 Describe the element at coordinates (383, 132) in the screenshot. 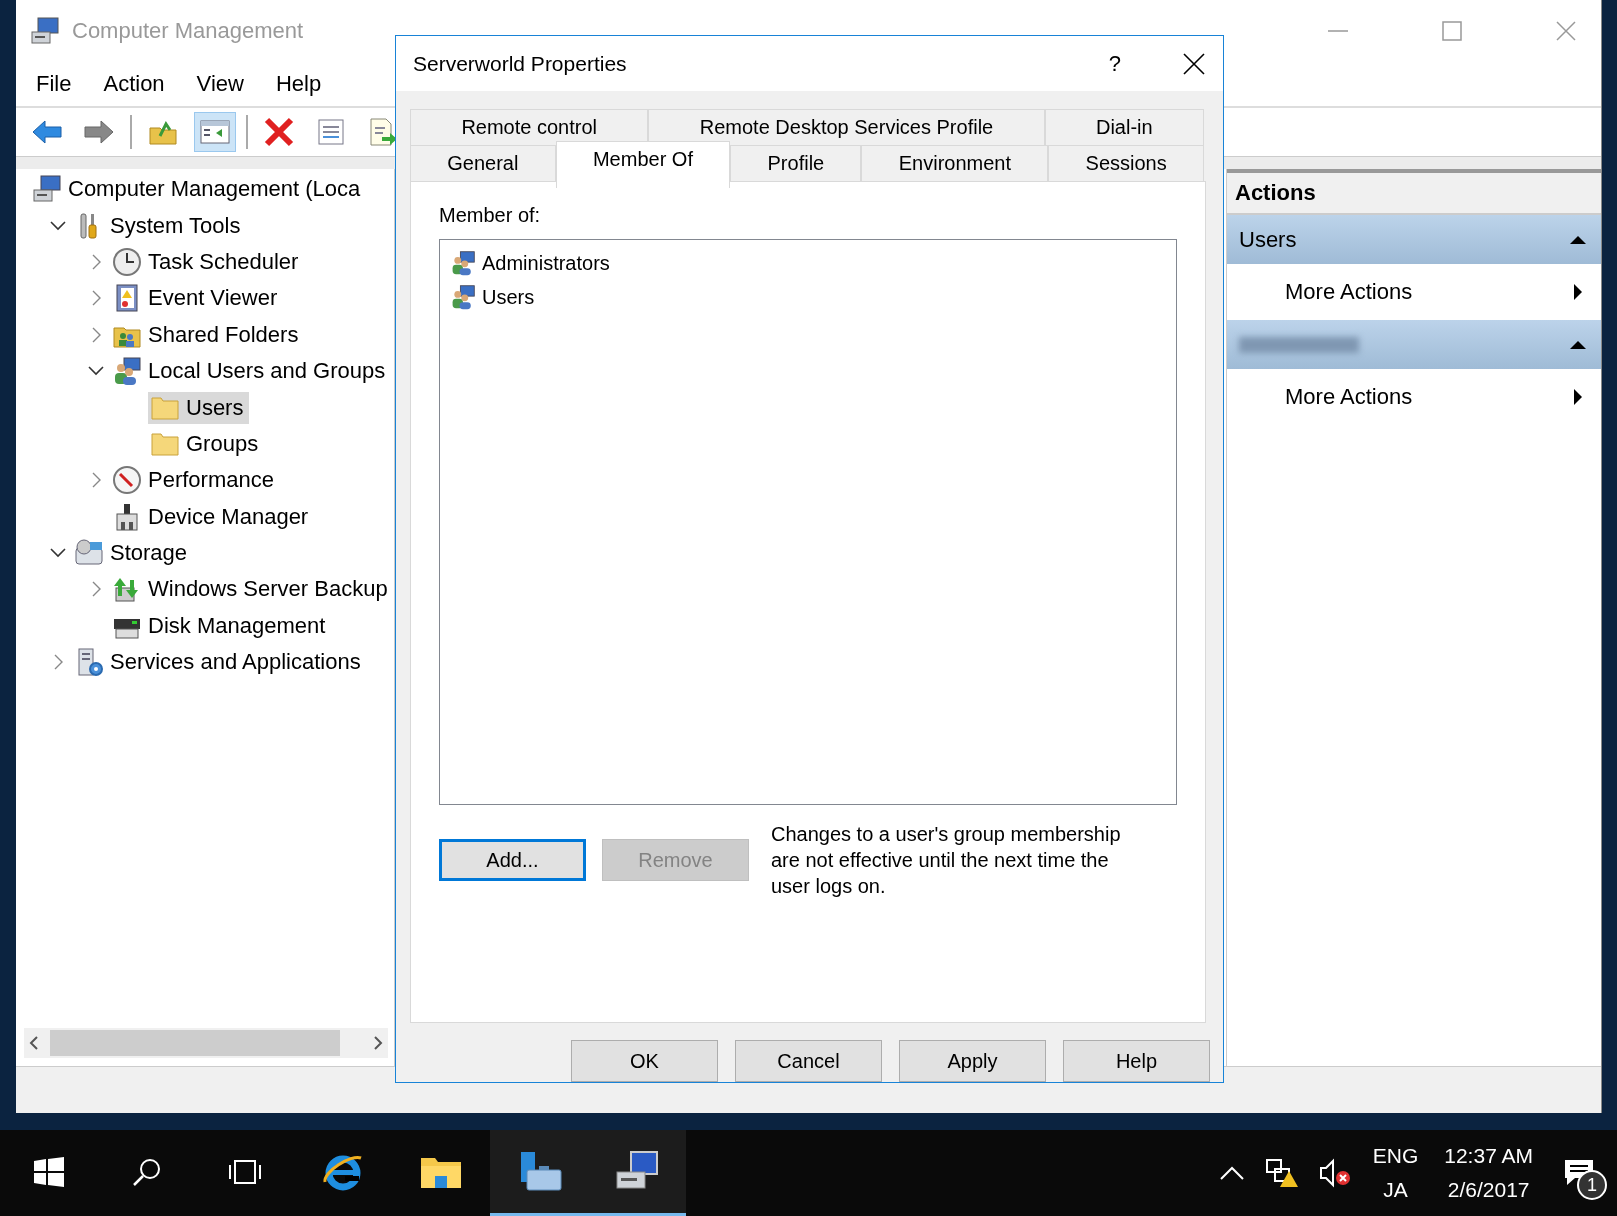

I see `export-list-icon` at that location.